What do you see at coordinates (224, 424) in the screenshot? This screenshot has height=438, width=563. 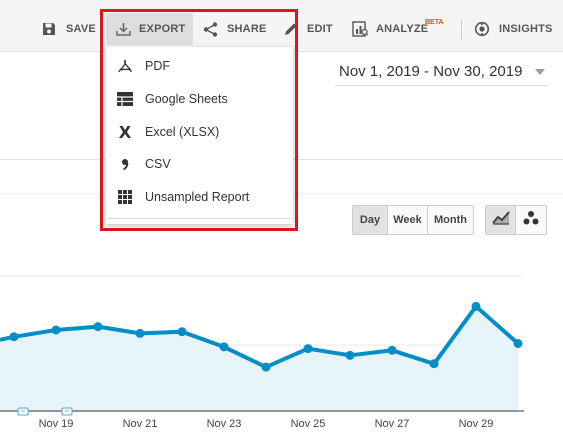 I see `x-tick-label: Nov 23` at bounding box center [224, 424].